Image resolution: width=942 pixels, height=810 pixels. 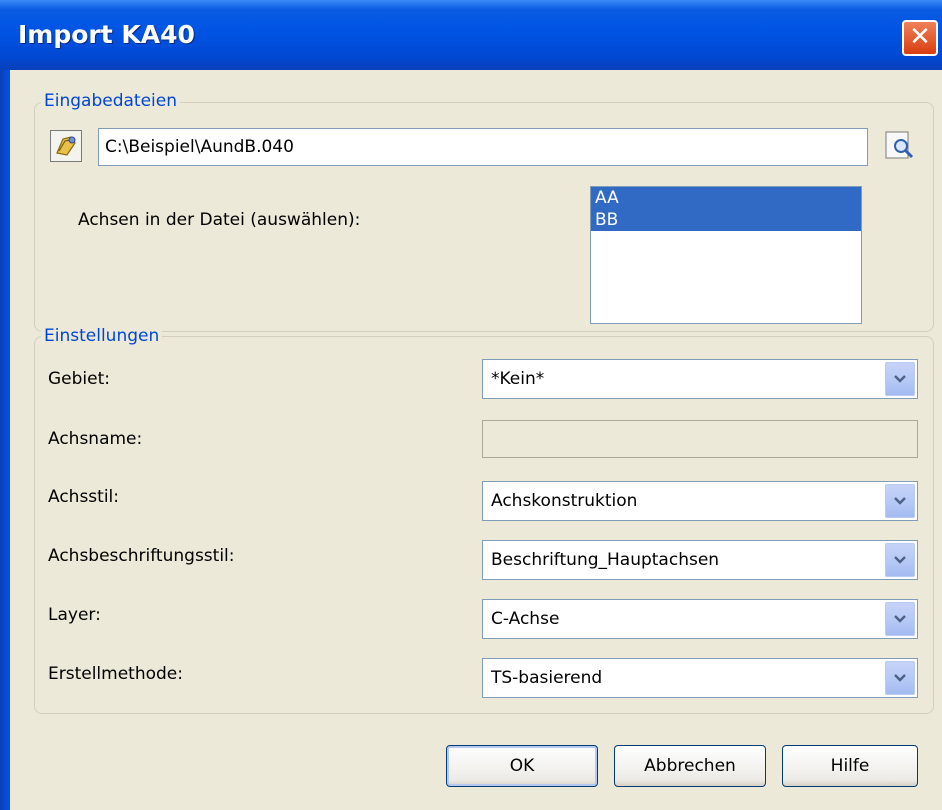 What do you see at coordinates (605, 560) in the screenshot?
I see `beschriftungsstil-value: Beschriftung_Hauptachsen` at bounding box center [605, 560].